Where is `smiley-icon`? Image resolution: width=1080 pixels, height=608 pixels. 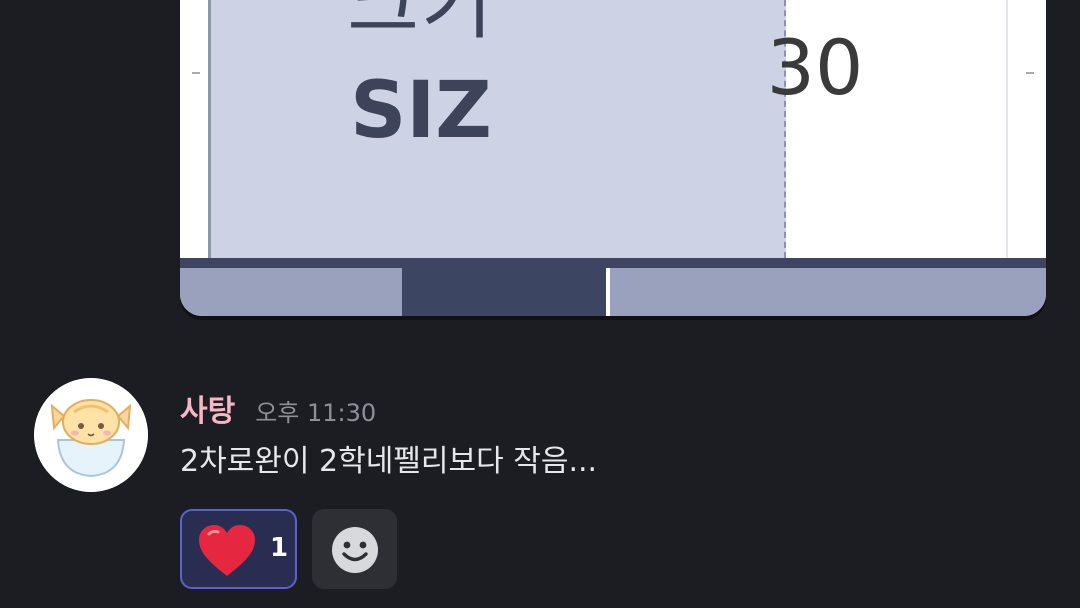
smiley-icon is located at coordinates (355, 550).